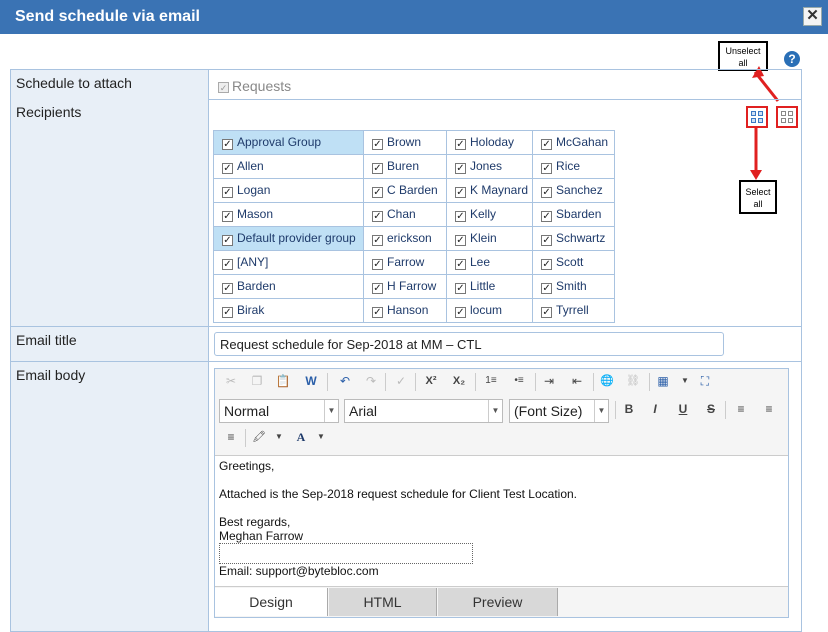 The image size is (828, 632). I want to click on highlight-color-icon: 🖍, so click(259, 437).